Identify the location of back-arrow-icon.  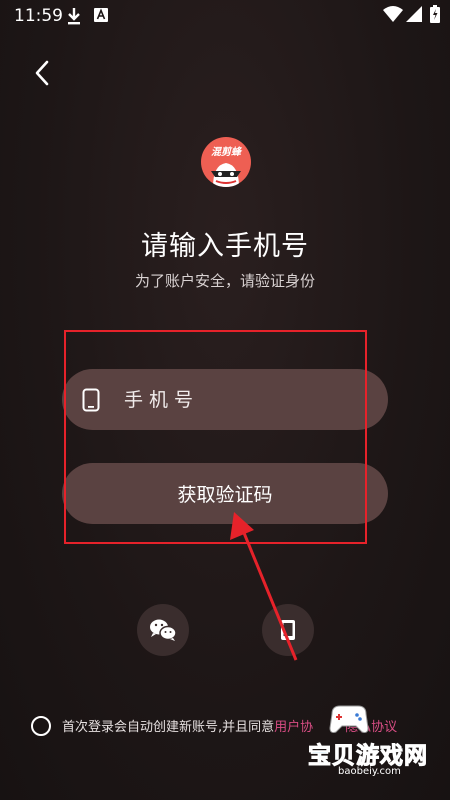
(43, 73).